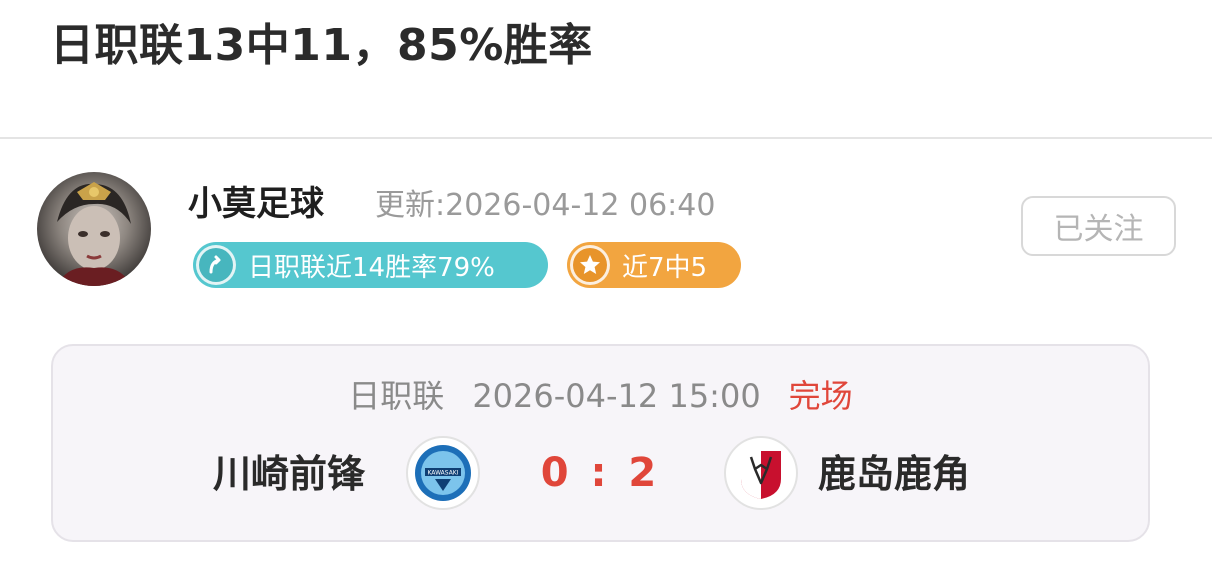  I want to click on league-name: 日职联, so click(396, 396).